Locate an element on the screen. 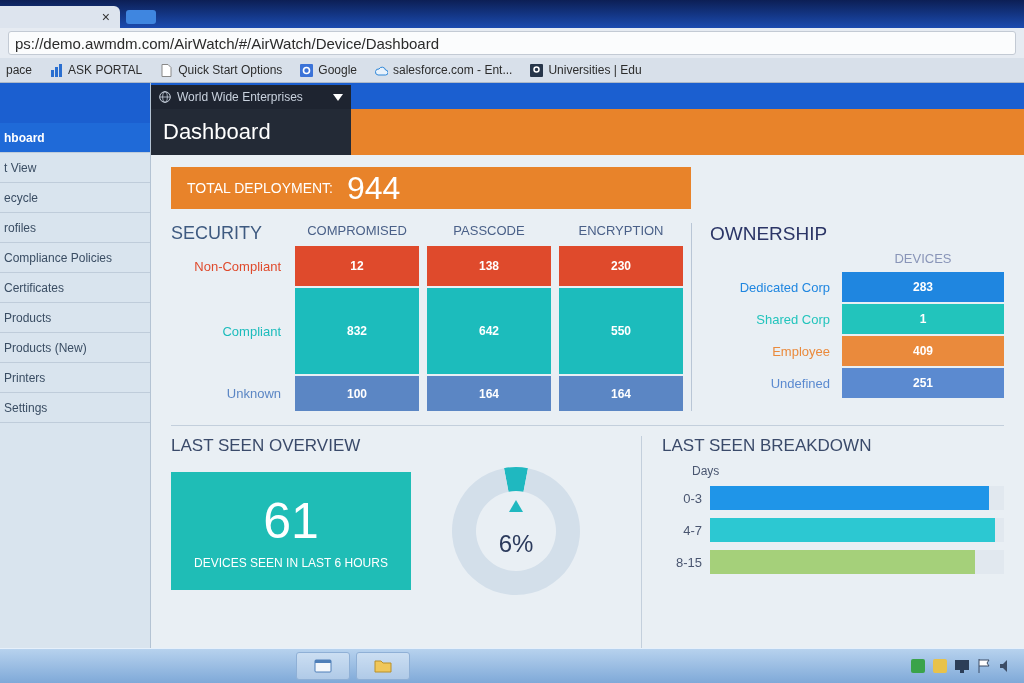 Image resolution: width=1024 pixels, height=683 pixels. caret-icon is located at coordinates (338, 97).